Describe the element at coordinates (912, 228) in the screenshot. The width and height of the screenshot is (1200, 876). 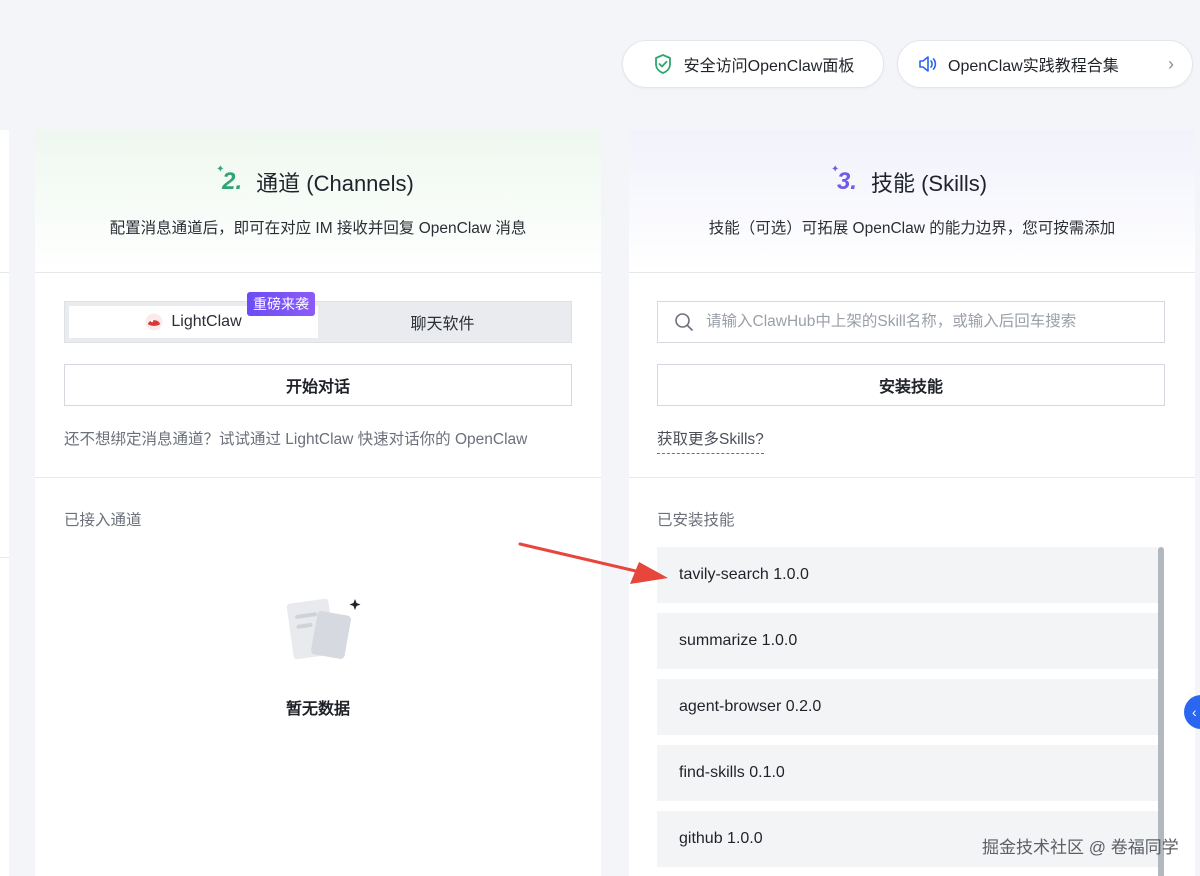
I see `skills-subtitle: 技能（可选）可拓展 OpenClaw 的能力边界，您可按需添加` at that location.